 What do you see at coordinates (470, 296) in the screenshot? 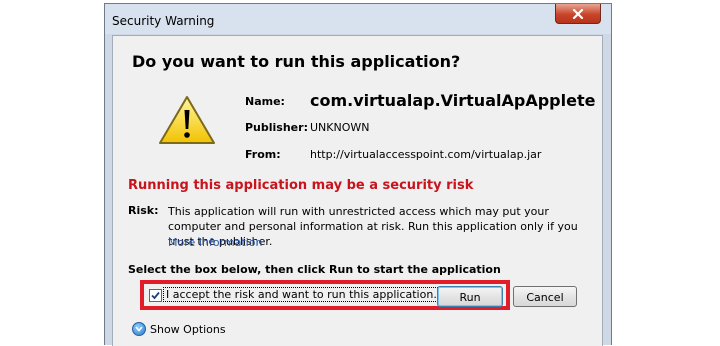
I see `run-button: Run` at bounding box center [470, 296].